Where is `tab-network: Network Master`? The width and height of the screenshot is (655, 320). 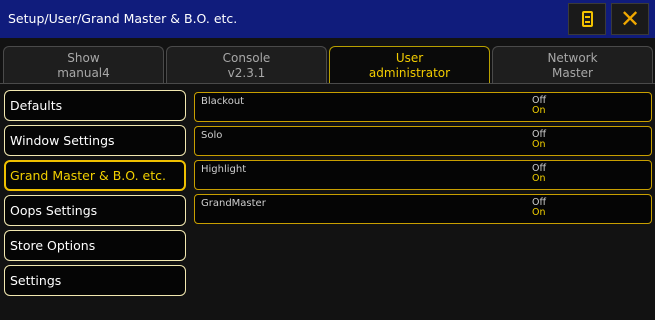
tab-network: Network Master is located at coordinates (572, 65).